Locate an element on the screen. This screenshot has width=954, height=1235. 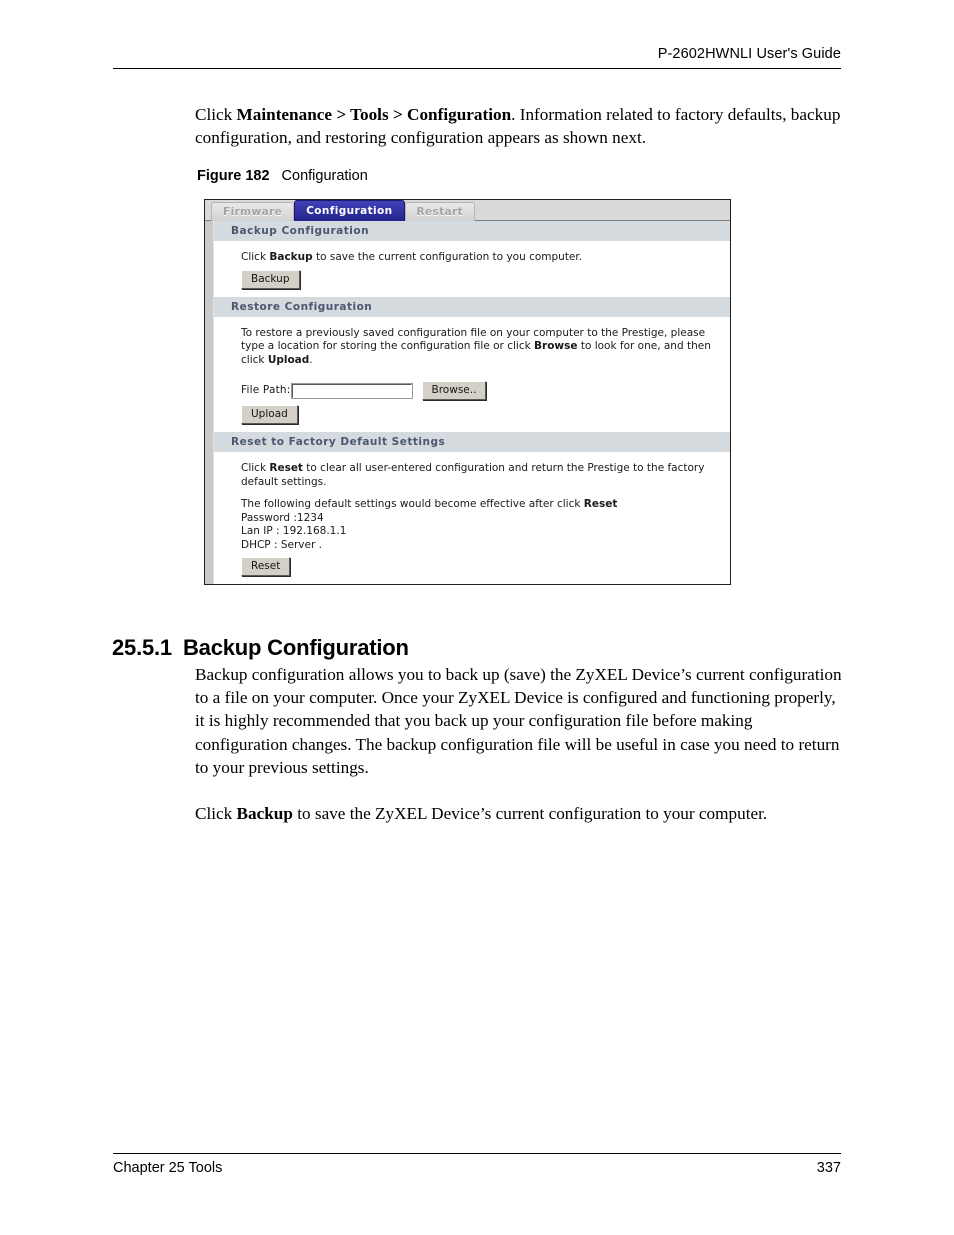
header-title: P-2602HWNLI User's Guide is located at coordinates (749, 54).